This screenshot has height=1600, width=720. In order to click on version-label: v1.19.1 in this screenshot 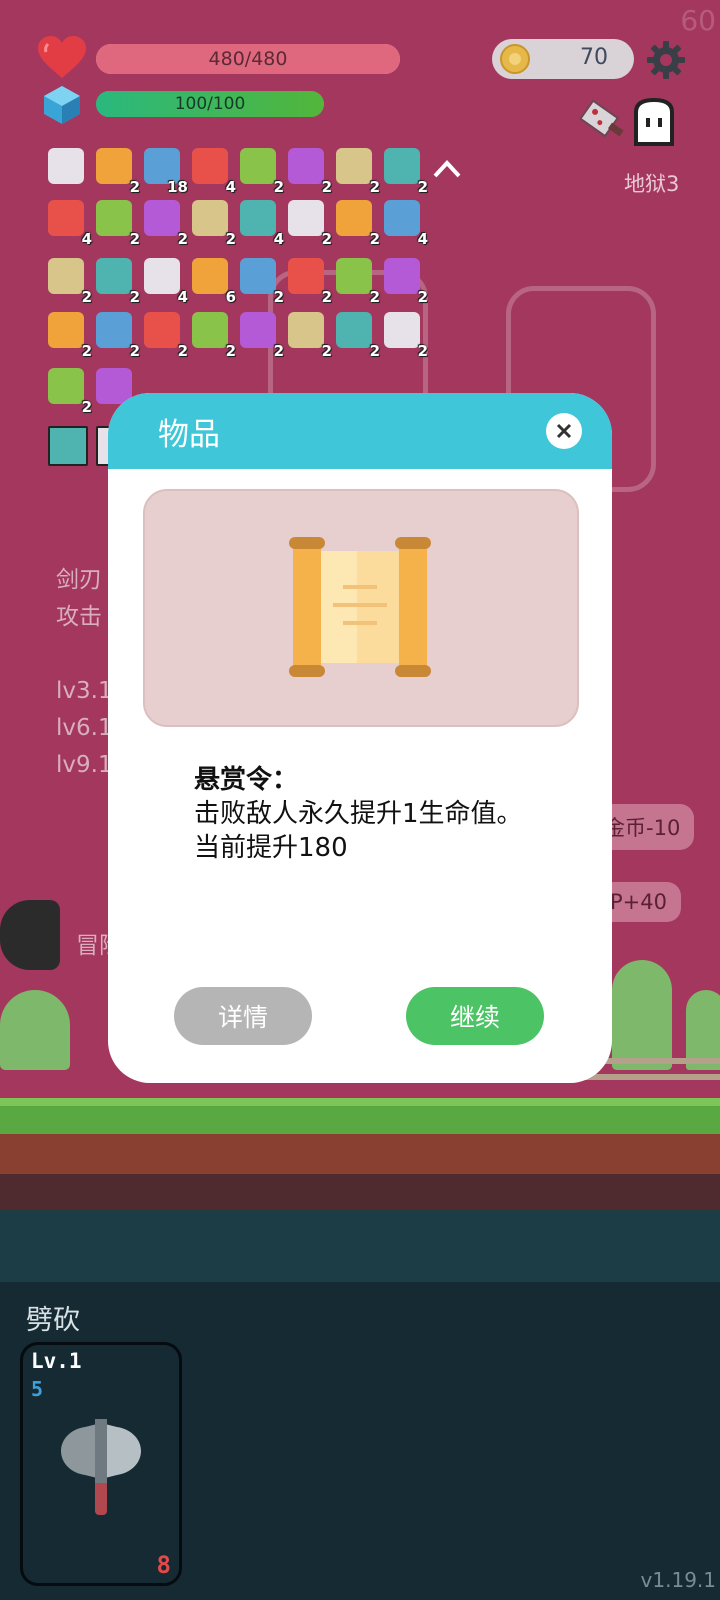, I will do `click(678, 1580)`.